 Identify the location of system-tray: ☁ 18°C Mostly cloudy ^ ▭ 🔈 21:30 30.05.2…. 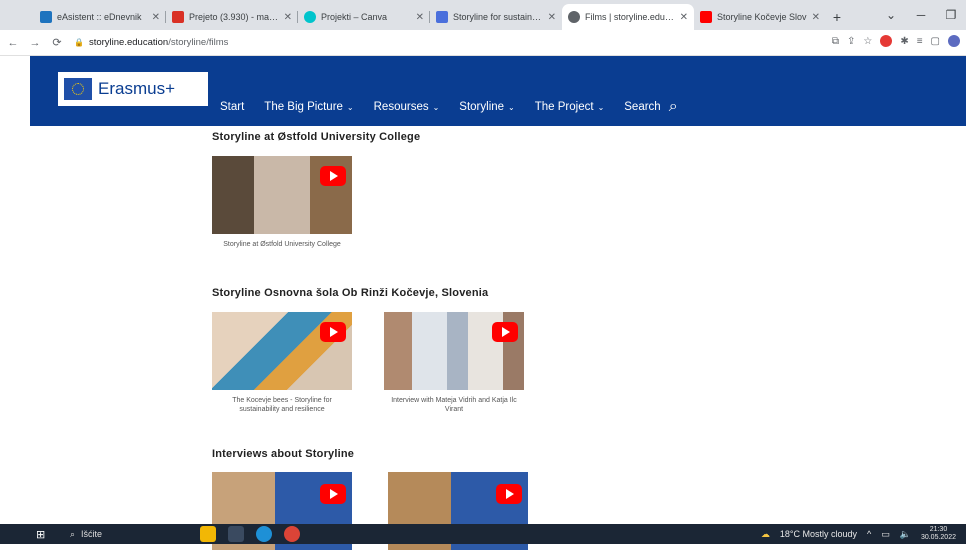
(858, 534).